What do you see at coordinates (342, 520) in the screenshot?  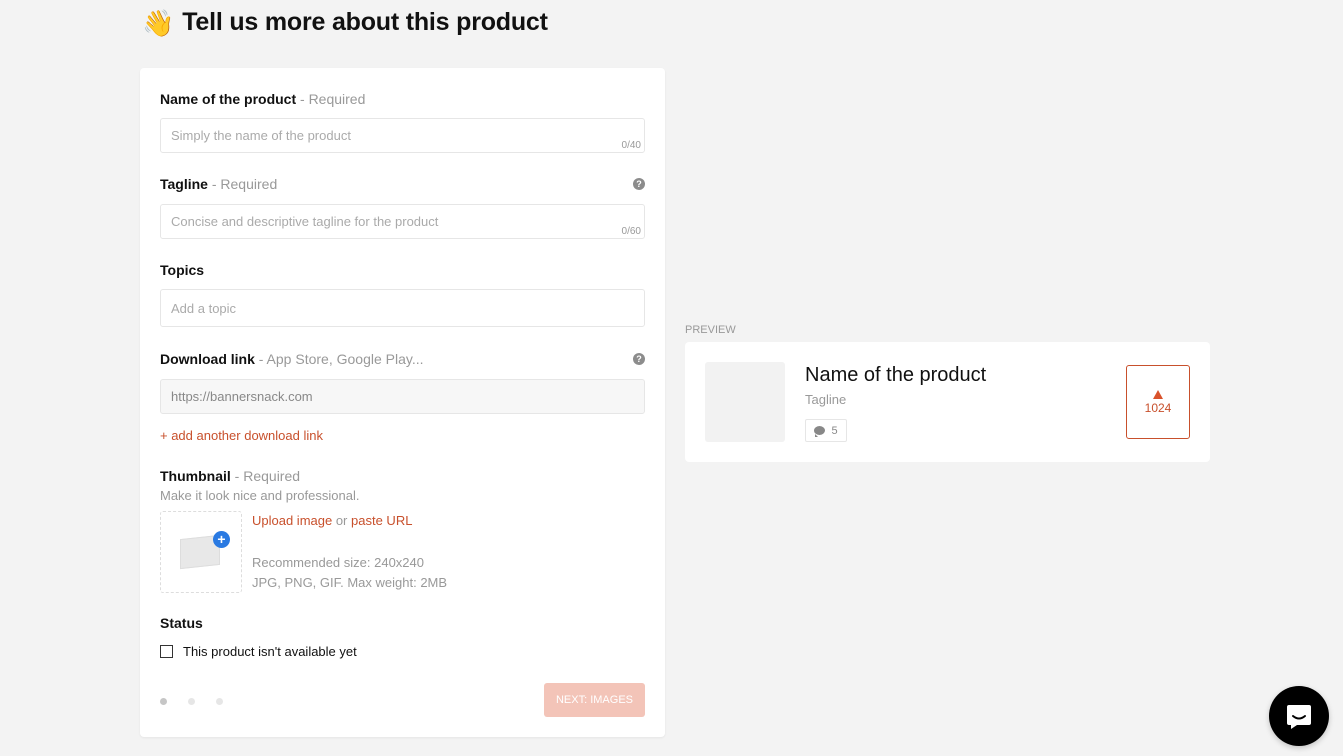 I see `or-text: or` at bounding box center [342, 520].